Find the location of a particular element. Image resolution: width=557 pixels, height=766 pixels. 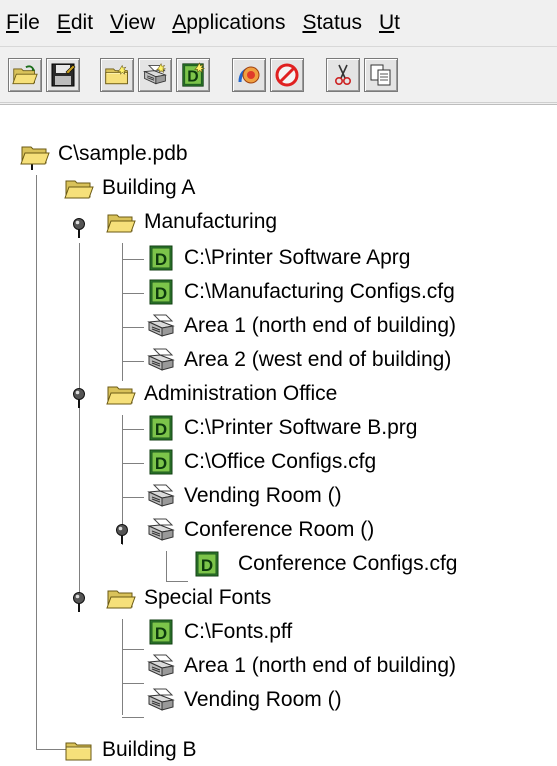

new-document-button is located at coordinates (193, 75).